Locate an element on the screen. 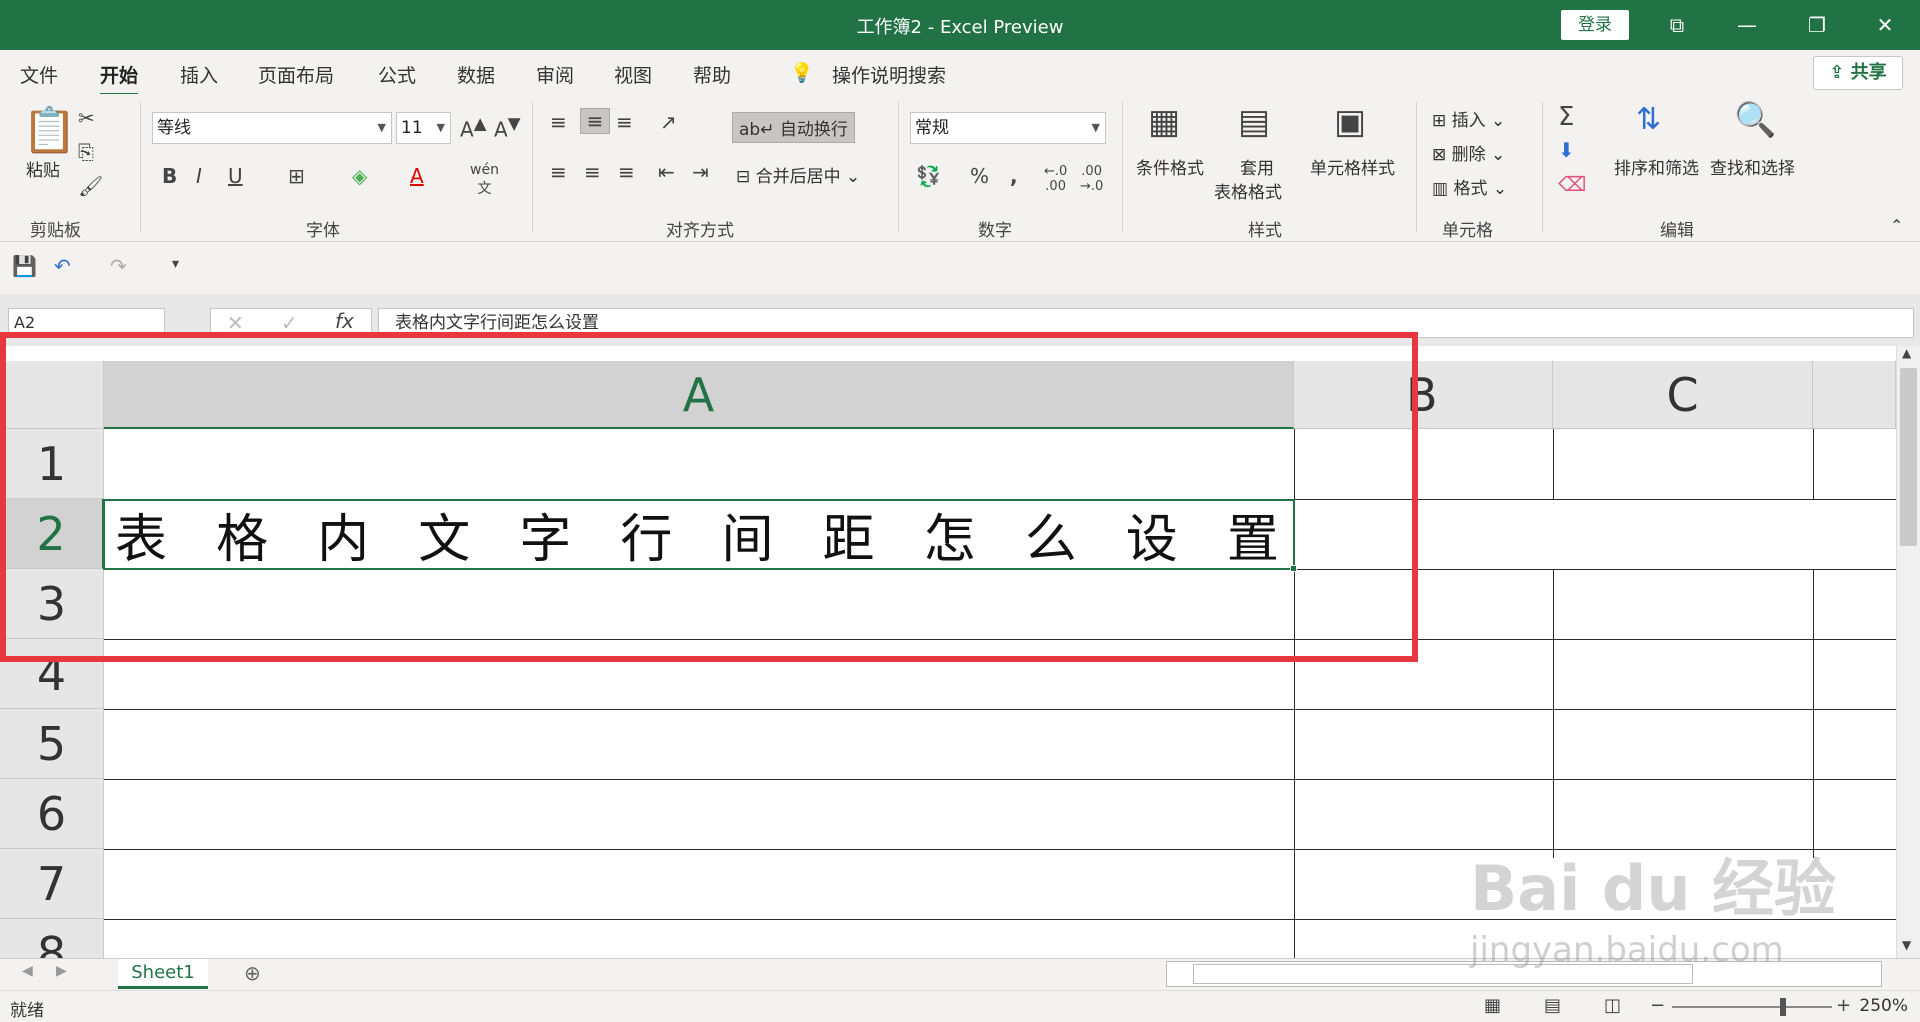  wrap-text-label: 自动换行 is located at coordinates (813, 130).